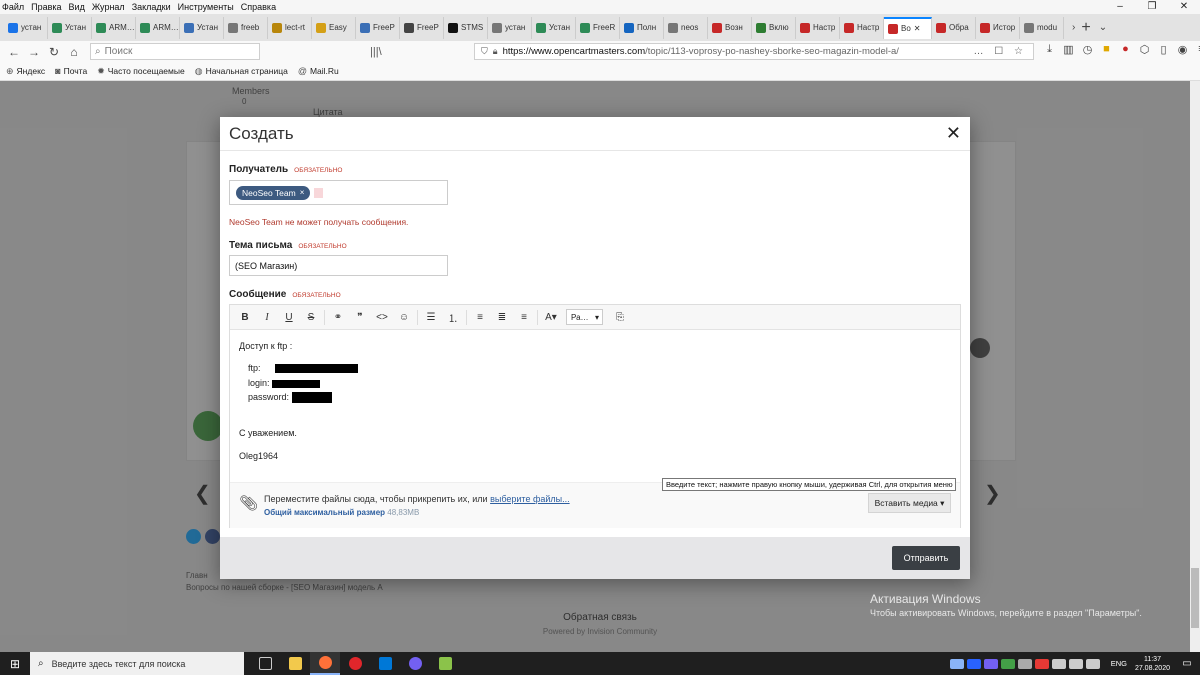 Image resolution: width=1200 pixels, height=675 pixels. Describe the element at coordinates (71, 71) in the screenshot. I see `bookmark-item: ◙ Почта` at that location.